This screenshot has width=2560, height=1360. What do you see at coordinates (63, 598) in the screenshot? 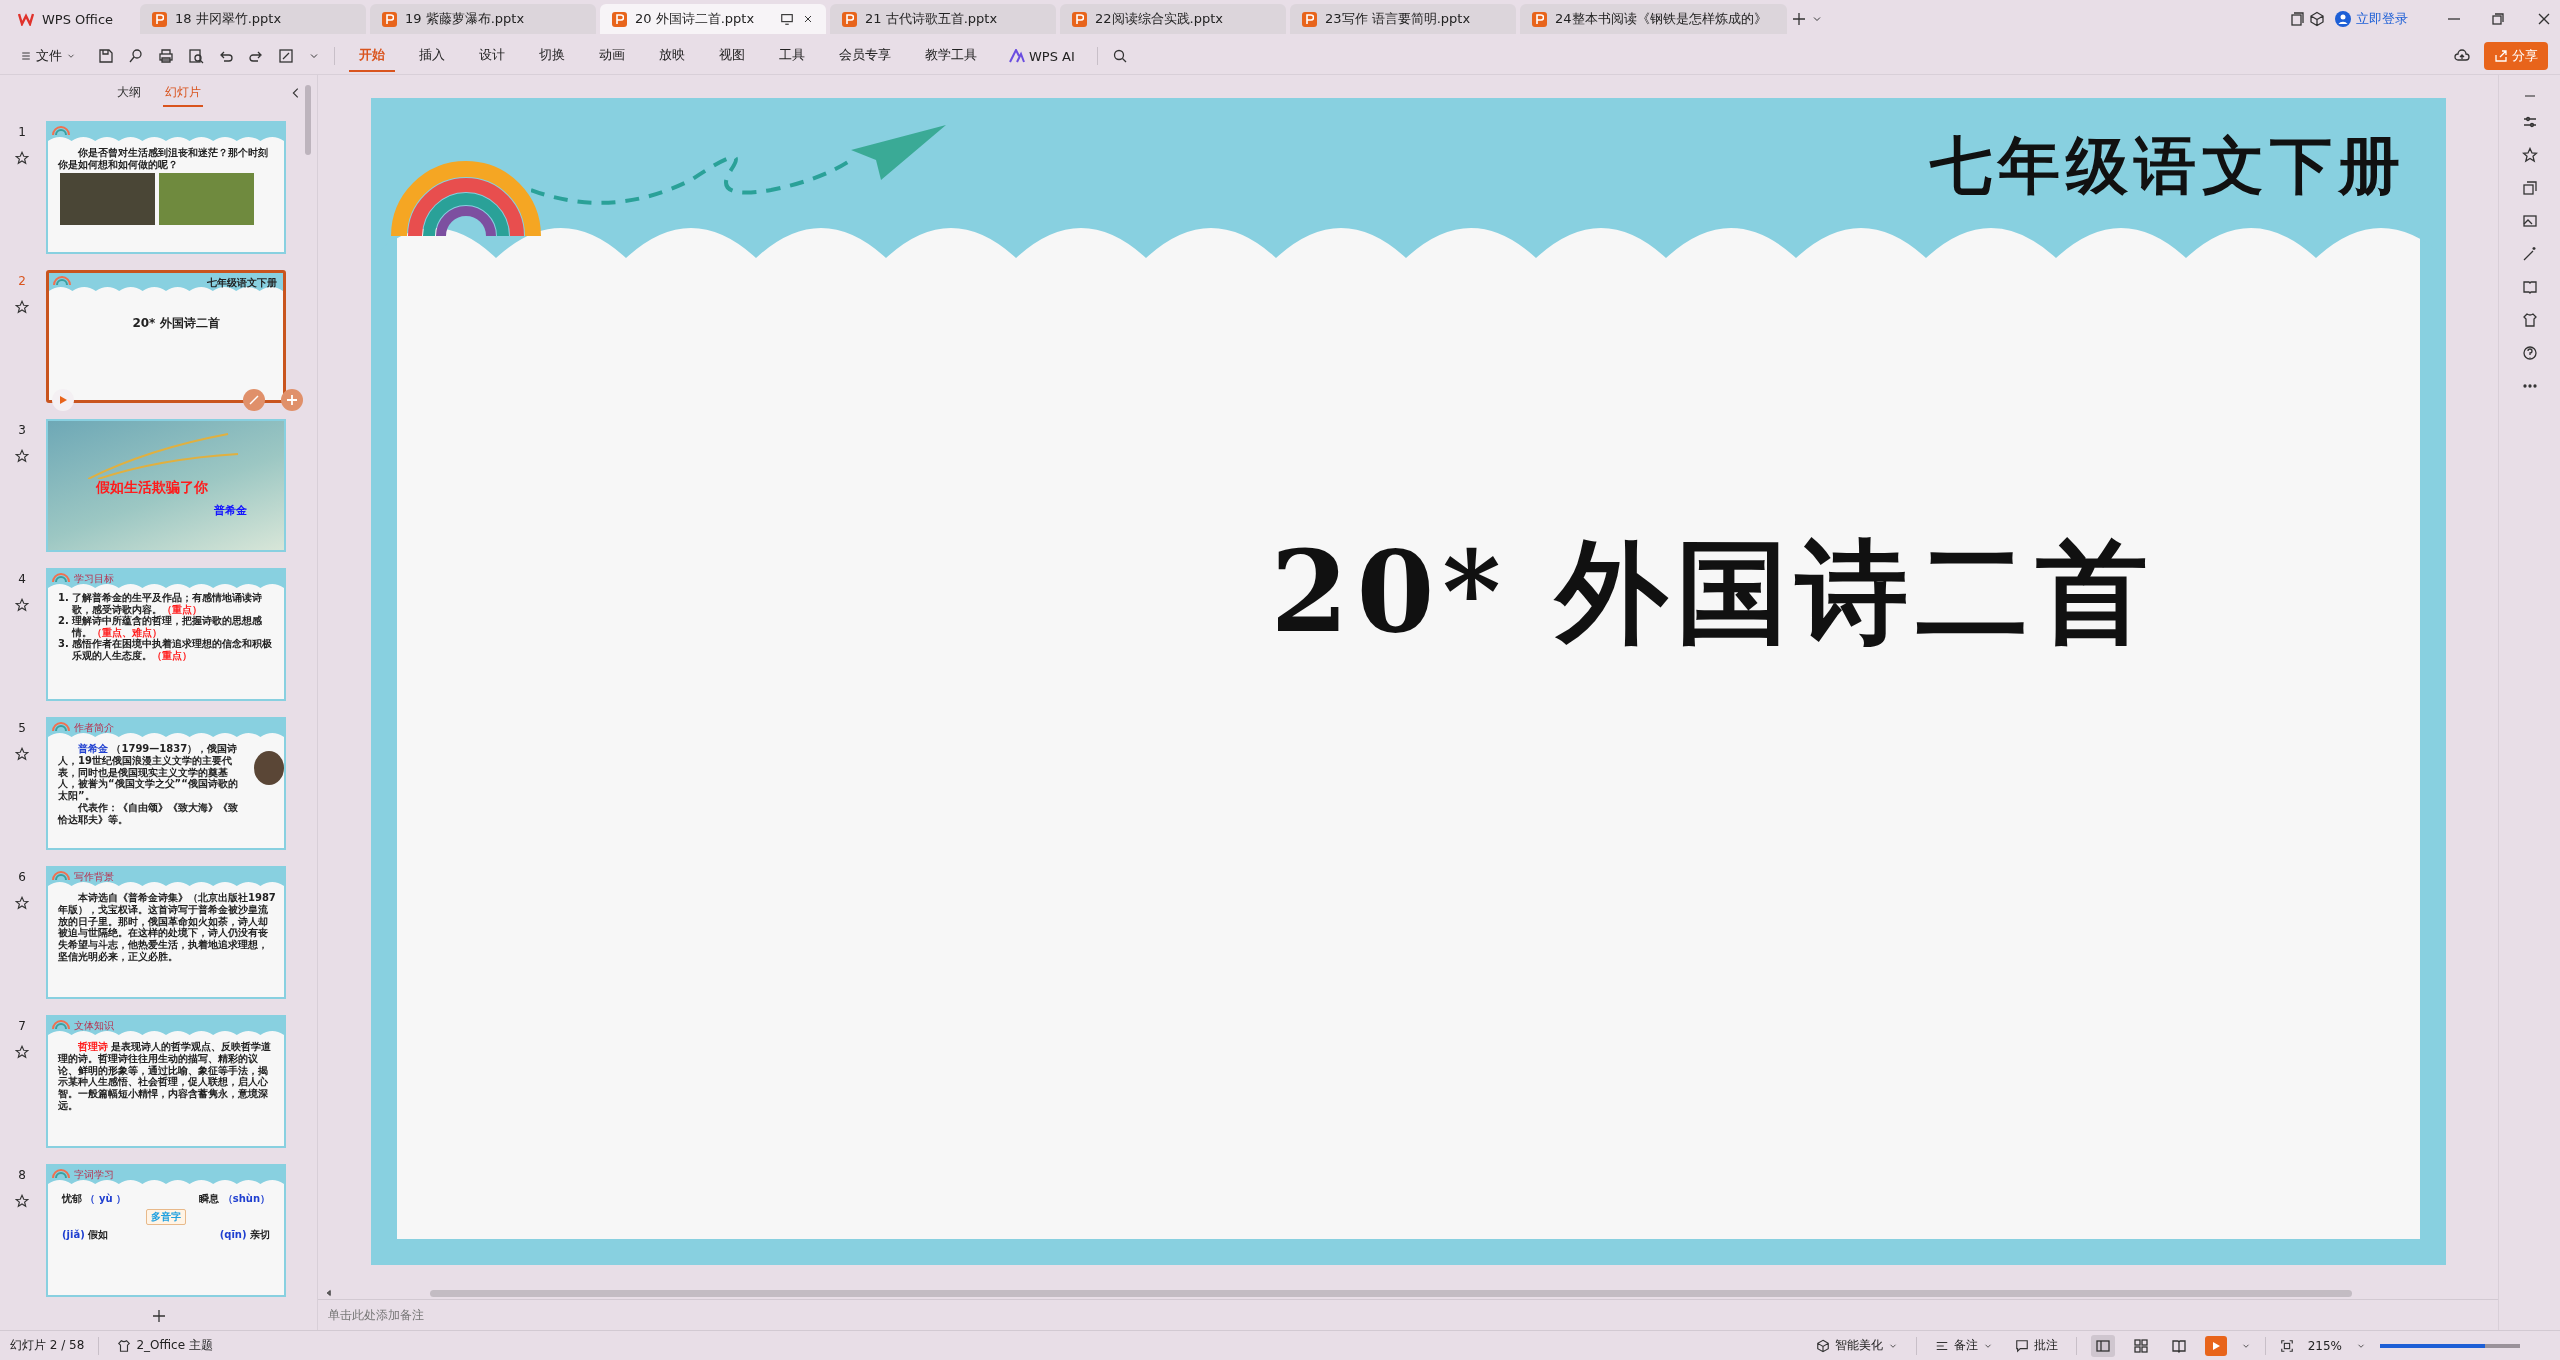
I see `list-number: 1.` at bounding box center [63, 598].